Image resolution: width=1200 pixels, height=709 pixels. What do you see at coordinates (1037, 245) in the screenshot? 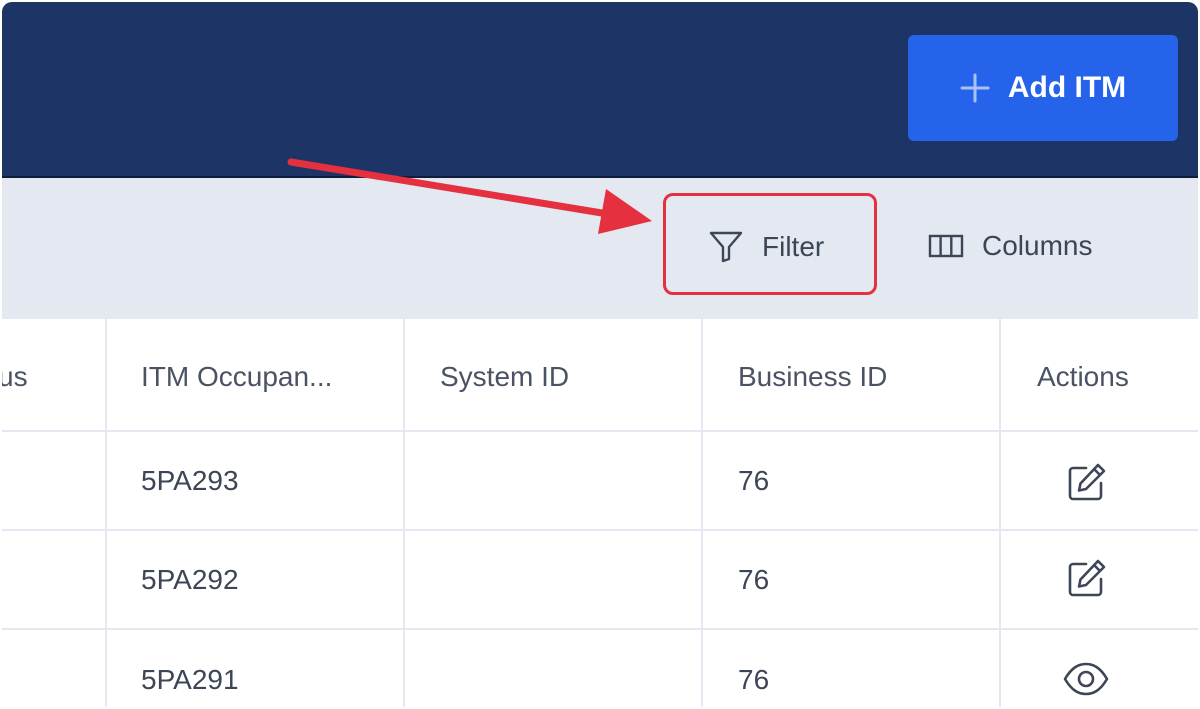
I see `columns-label: Columns` at bounding box center [1037, 245].